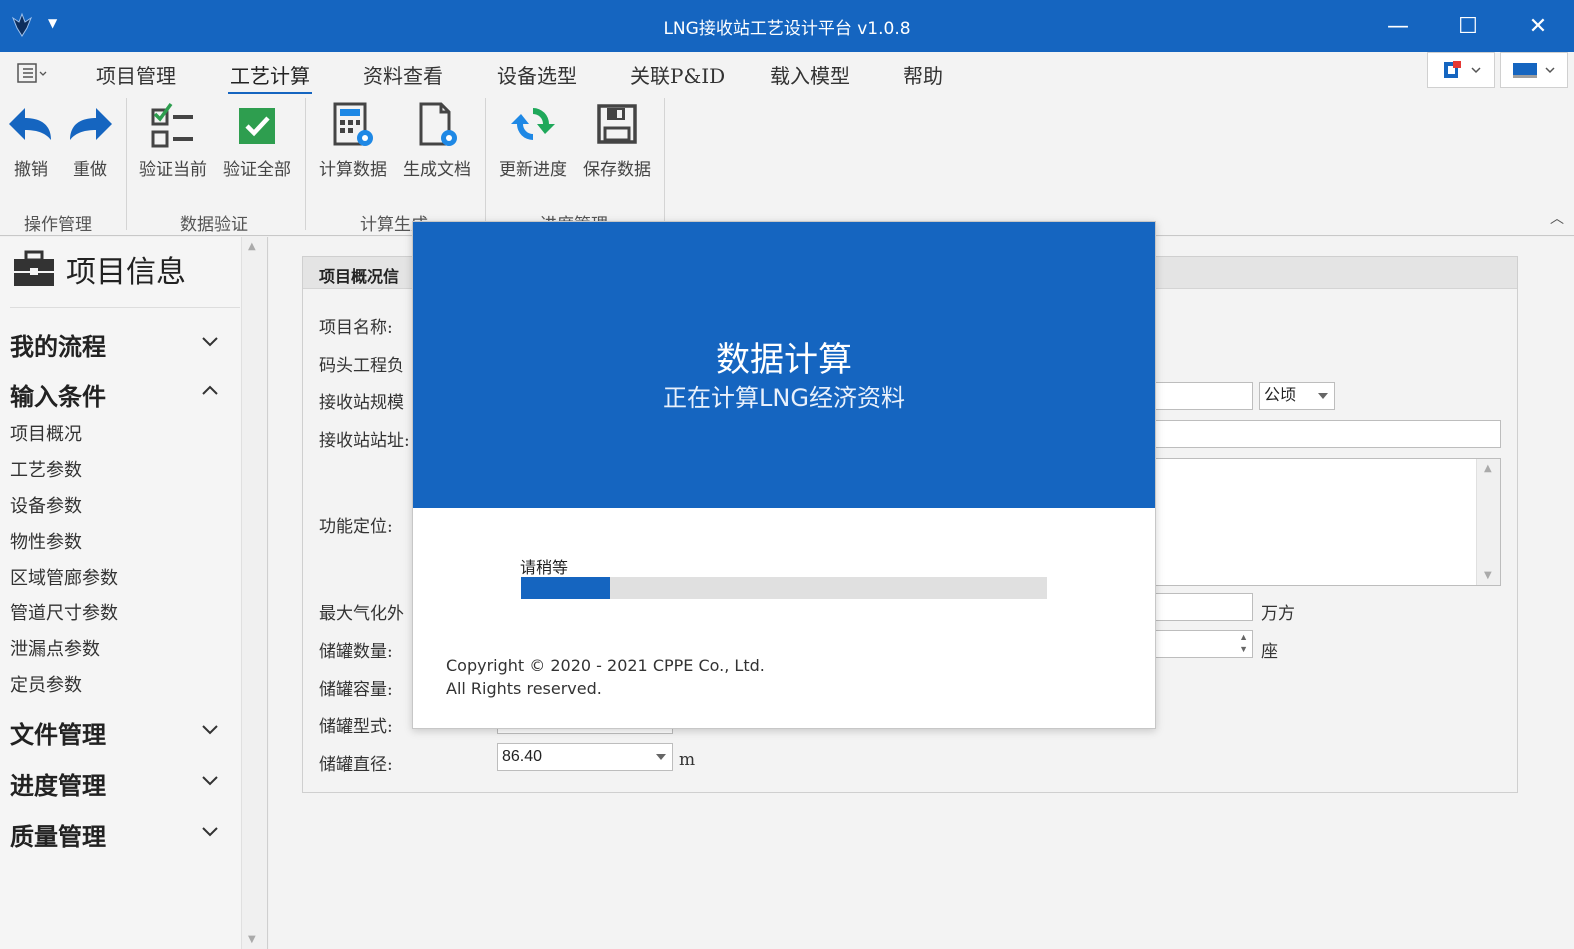 The width and height of the screenshot is (1574, 949). Describe the element at coordinates (784, 398) in the screenshot. I see `dialog-subtitle: 正在计算LNG经济资料` at that location.